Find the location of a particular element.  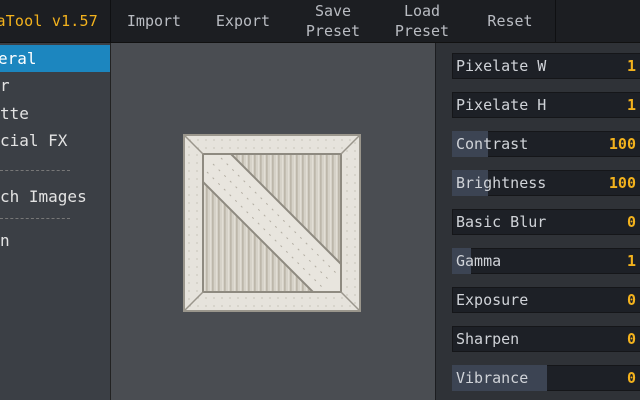

sidebar-item-label: tte is located at coordinates (14, 113).